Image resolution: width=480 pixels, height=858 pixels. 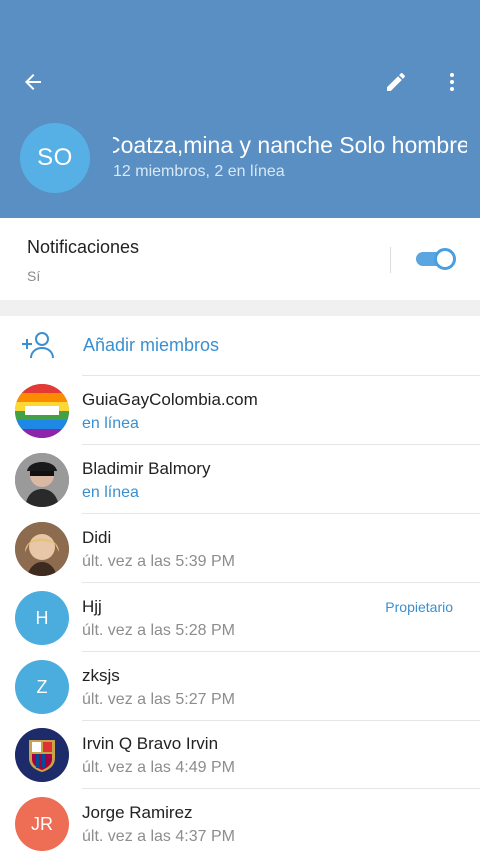 I want to click on member-status: últ. vez a las 5:27 PM, so click(x=158, y=699).